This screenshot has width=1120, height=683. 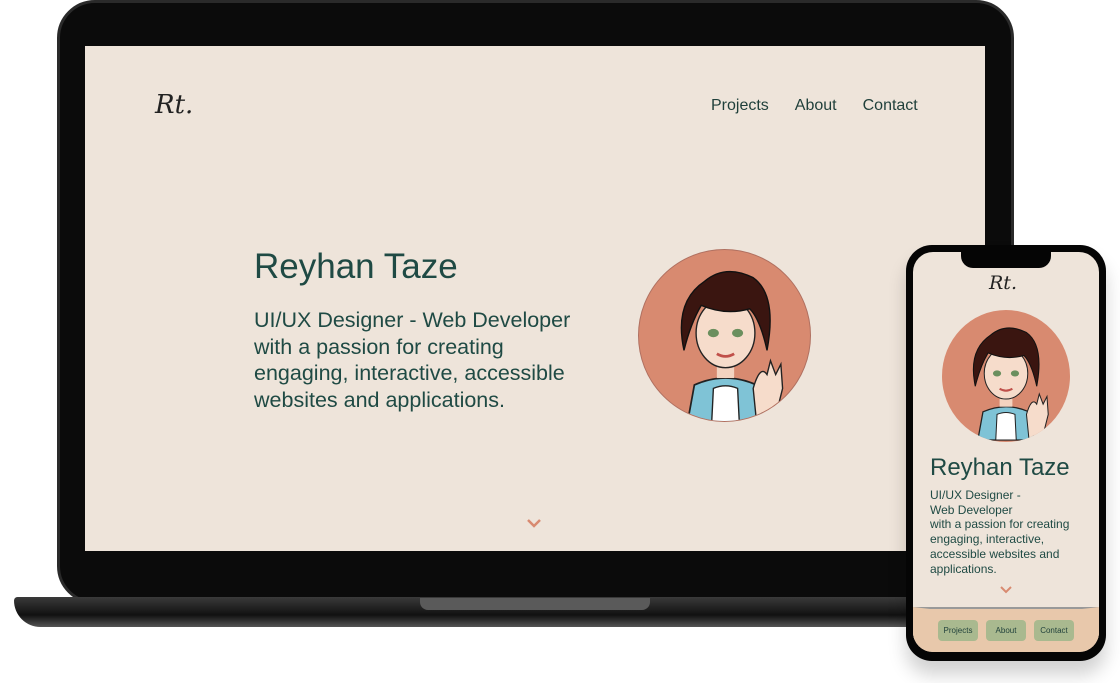 I want to click on laptop-hinge, so click(x=535, y=604).